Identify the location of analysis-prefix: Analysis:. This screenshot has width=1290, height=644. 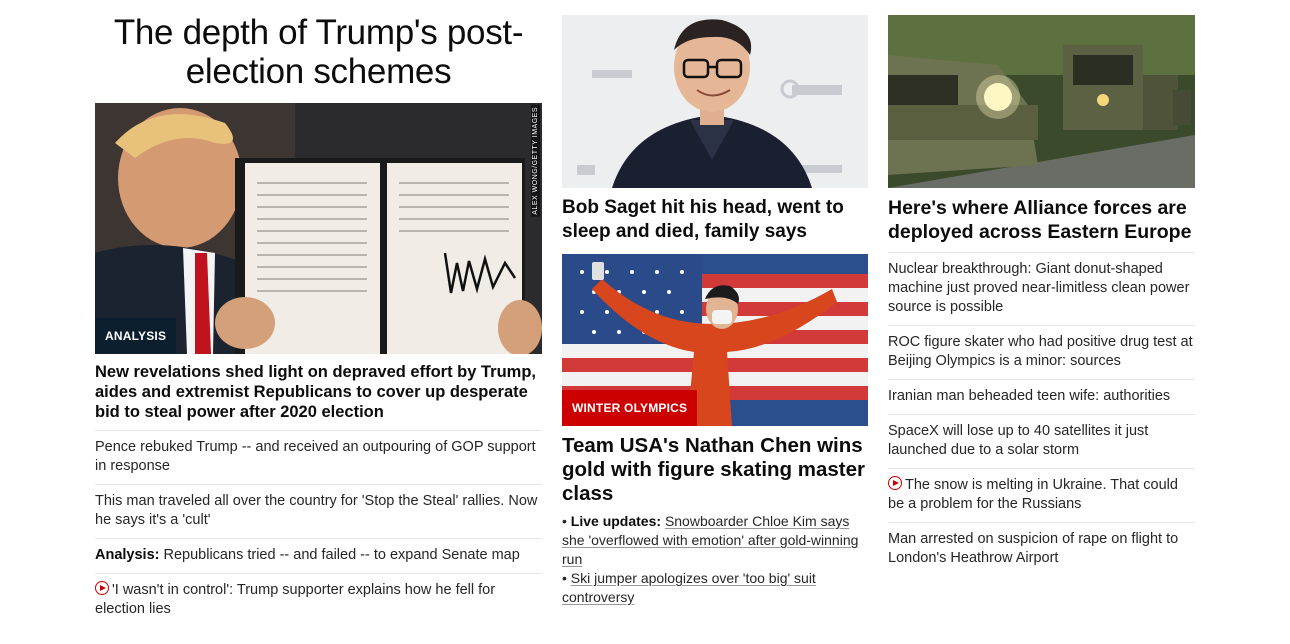
(127, 555).